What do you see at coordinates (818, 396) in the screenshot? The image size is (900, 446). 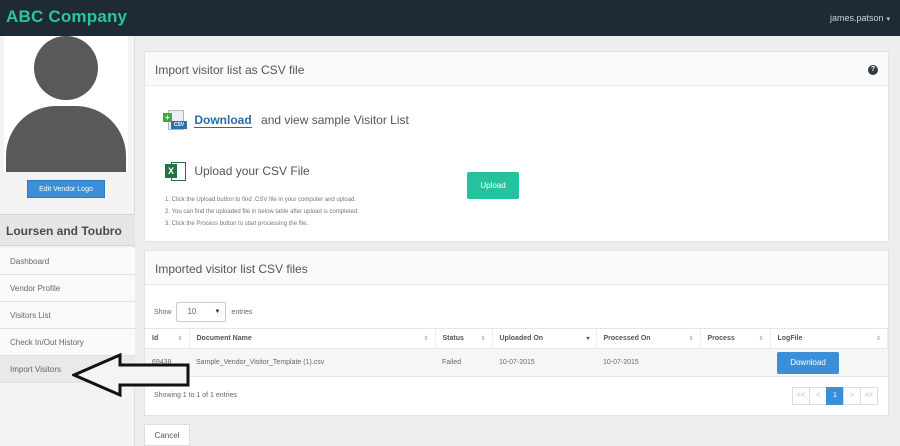 I see `pagination-prev: <` at bounding box center [818, 396].